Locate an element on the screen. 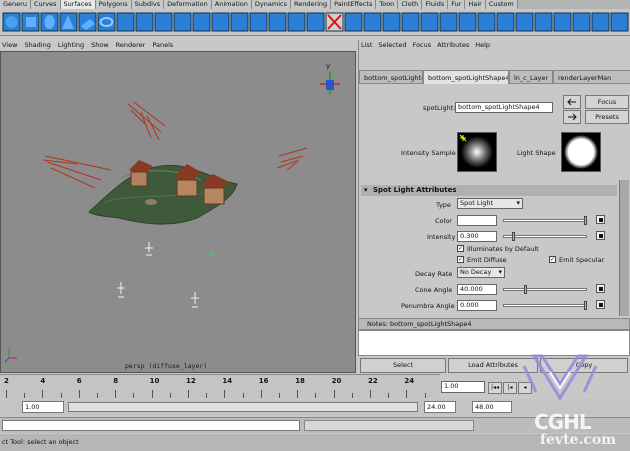 This screenshot has width=630, height=451. penumbra-angle-field: 0.000 is located at coordinates (477, 305).